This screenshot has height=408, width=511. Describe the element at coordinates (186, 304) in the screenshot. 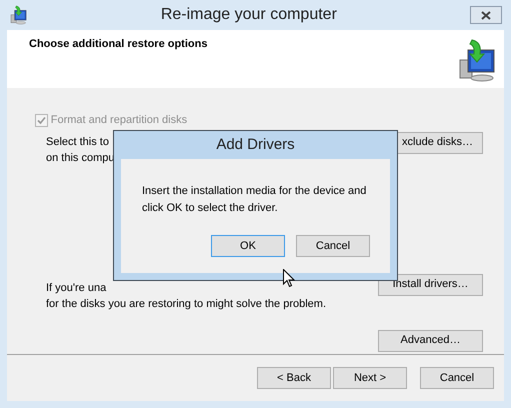

I see `description-text: for the disks you are restoring to might solve the problem.` at that location.